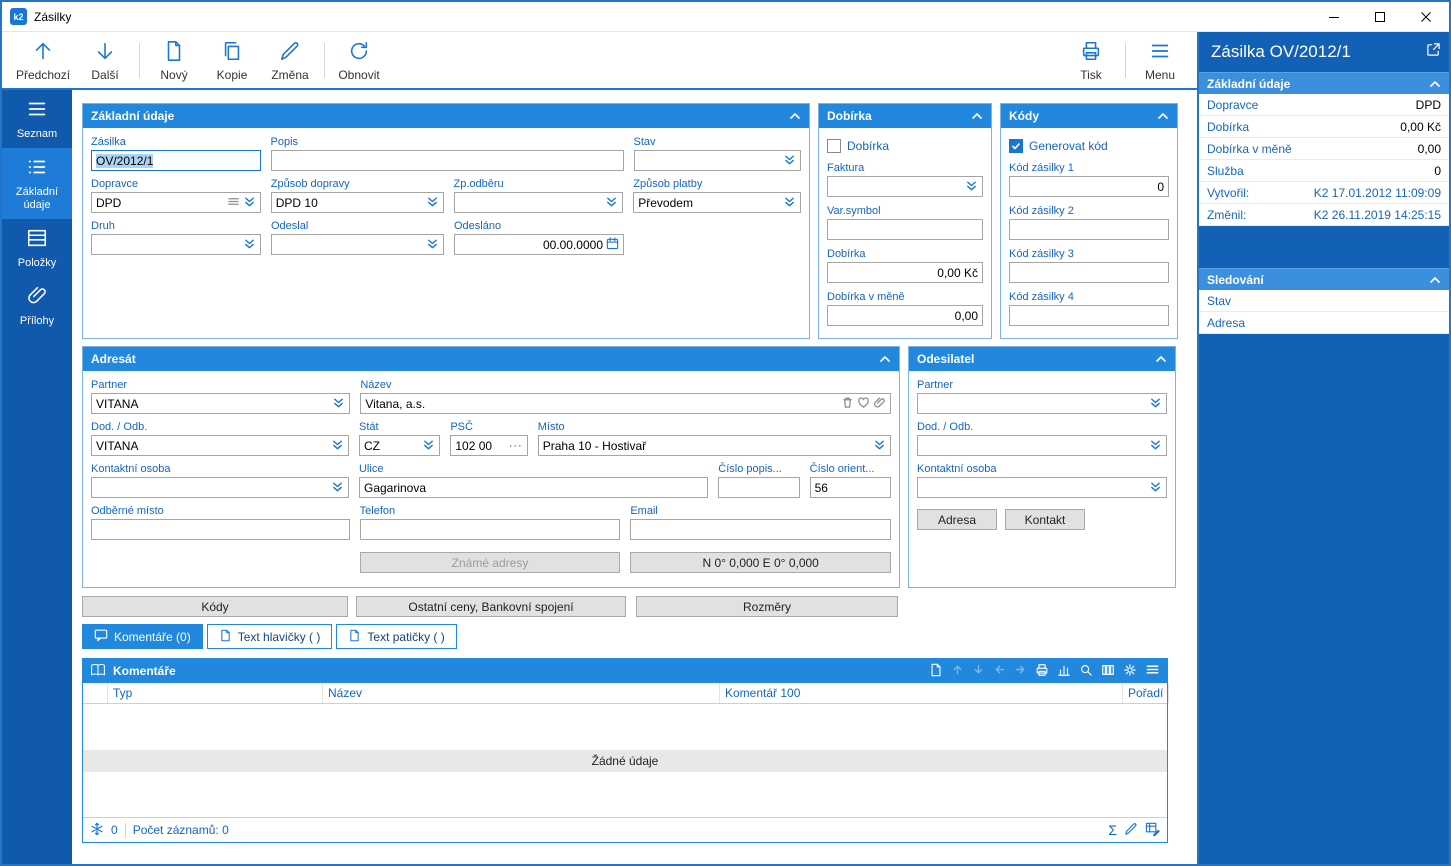 The width and height of the screenshot is (1451, 866). What do you see at coordinates (905, 186) in the screenshot?
I see `faktura-input` at bounding box center [905, 186].